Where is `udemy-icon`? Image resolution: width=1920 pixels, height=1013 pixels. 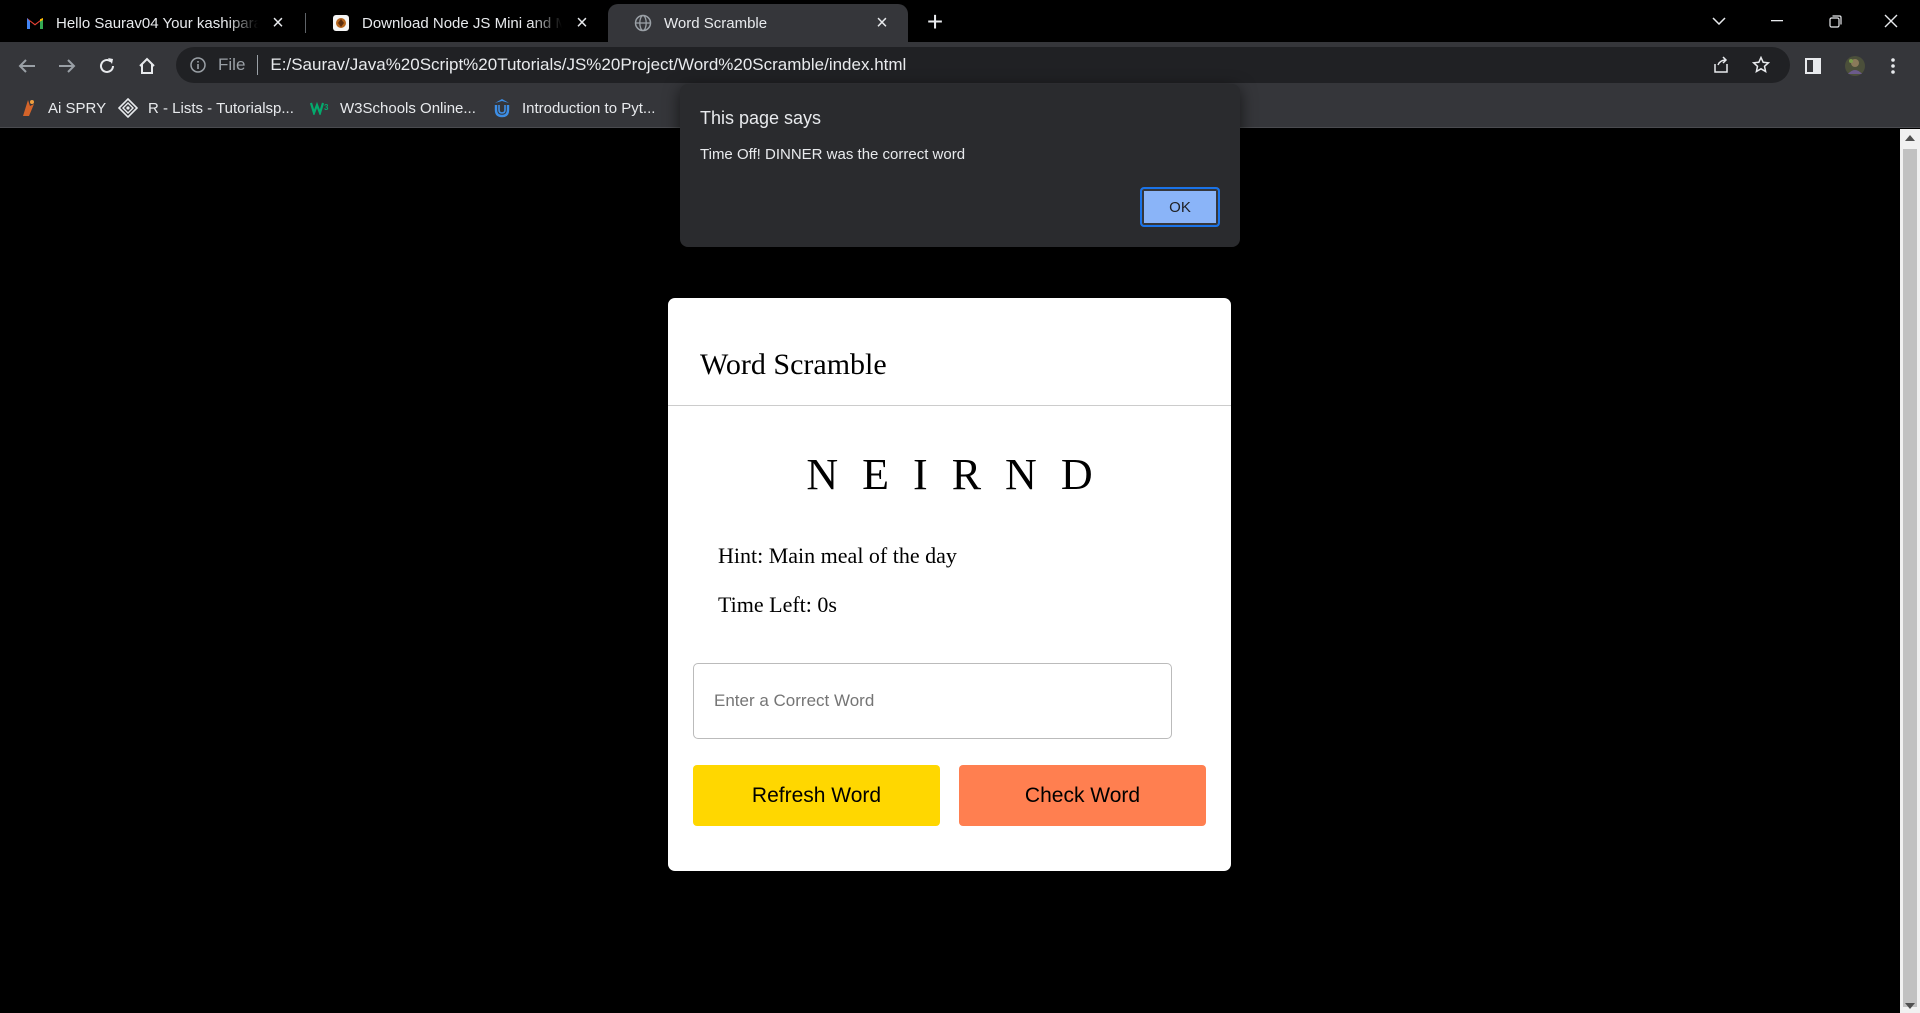
udemy-icon is located at coordinates (502, 108).